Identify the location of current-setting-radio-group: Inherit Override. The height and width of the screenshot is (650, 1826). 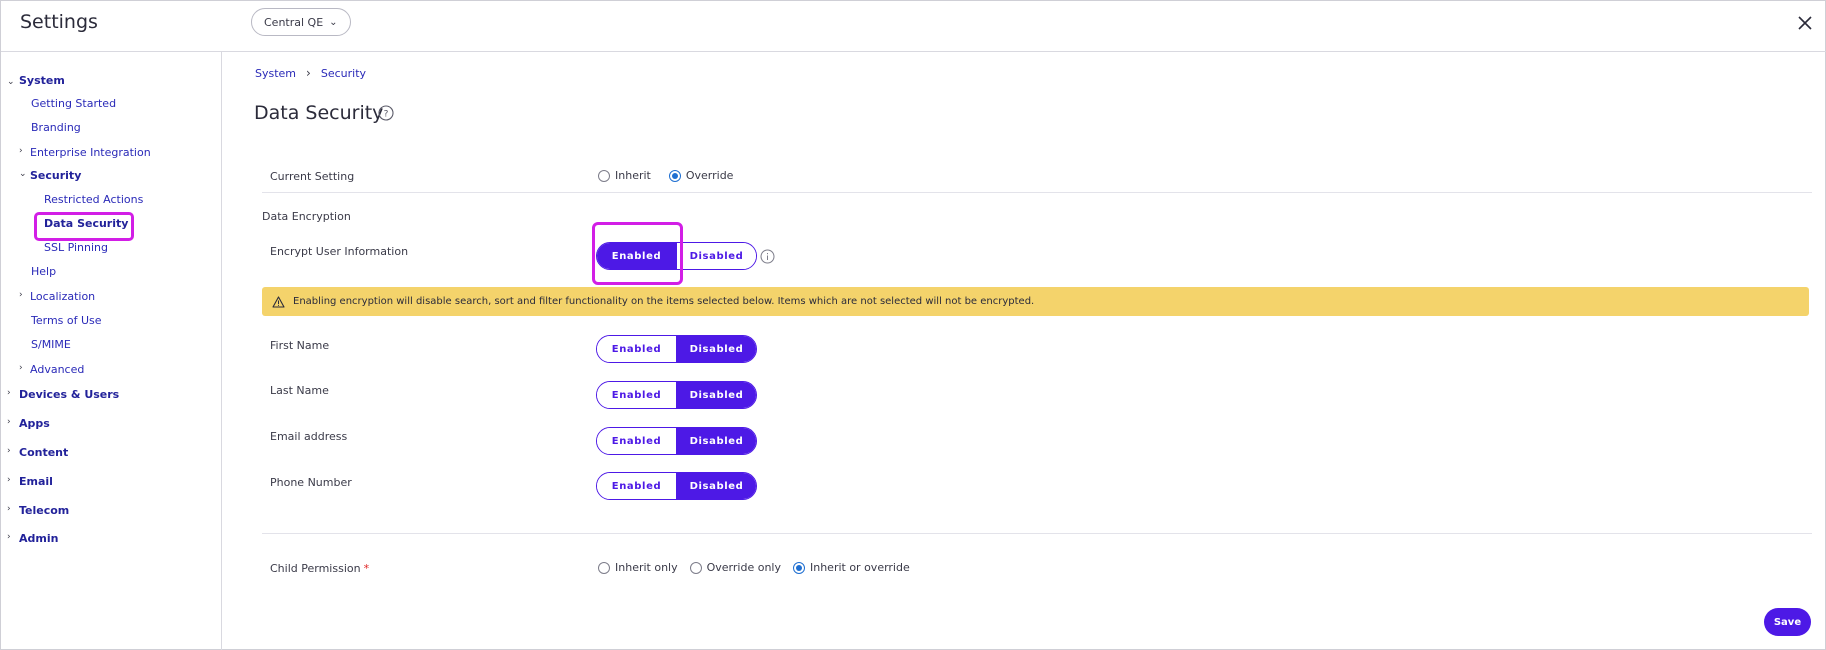
(665, 175).